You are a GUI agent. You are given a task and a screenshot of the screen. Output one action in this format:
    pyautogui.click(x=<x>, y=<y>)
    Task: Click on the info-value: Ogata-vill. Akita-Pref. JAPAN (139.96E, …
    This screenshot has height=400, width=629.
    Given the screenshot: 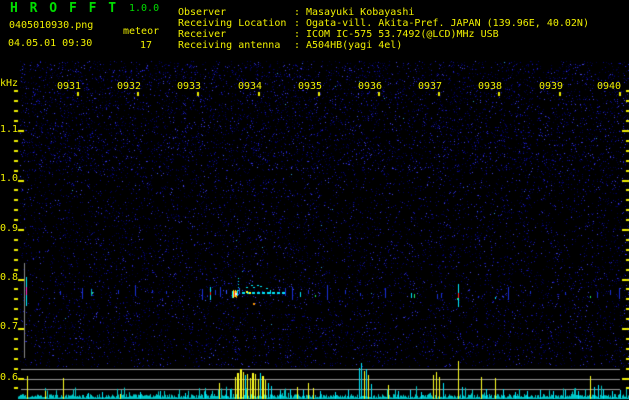 What is the action you would take?
    pyautogui.click(x=447, y=23)
    